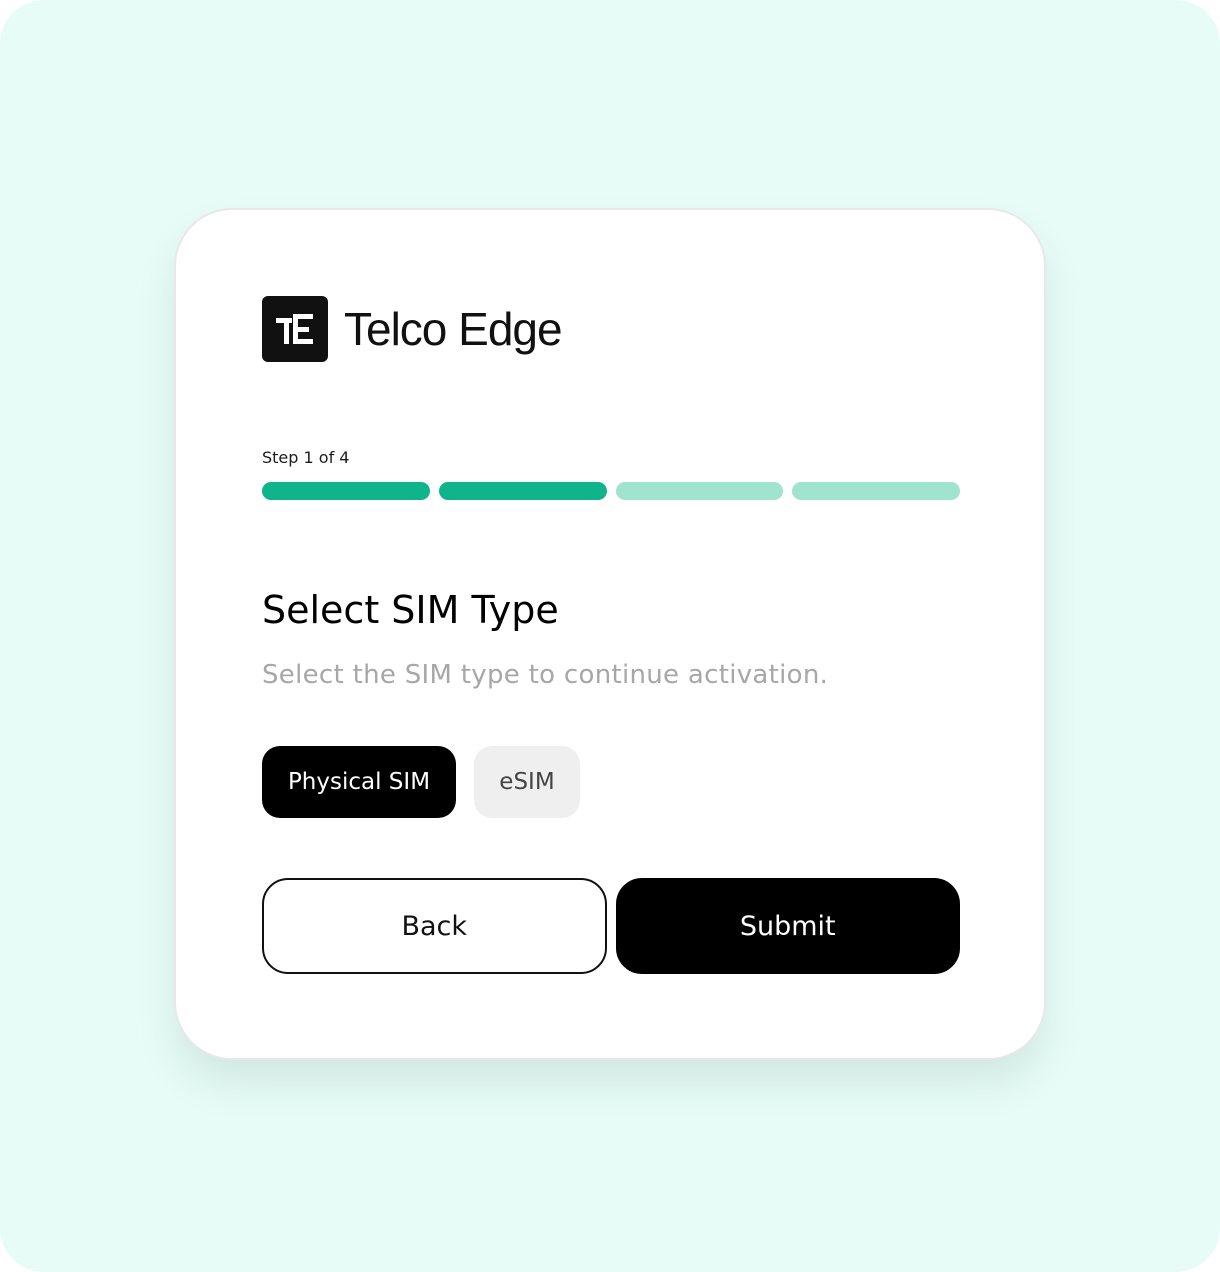 This screenshot has height=1272, width=1220. I want to click on form-actions: Back Submit, so click(611, 926).